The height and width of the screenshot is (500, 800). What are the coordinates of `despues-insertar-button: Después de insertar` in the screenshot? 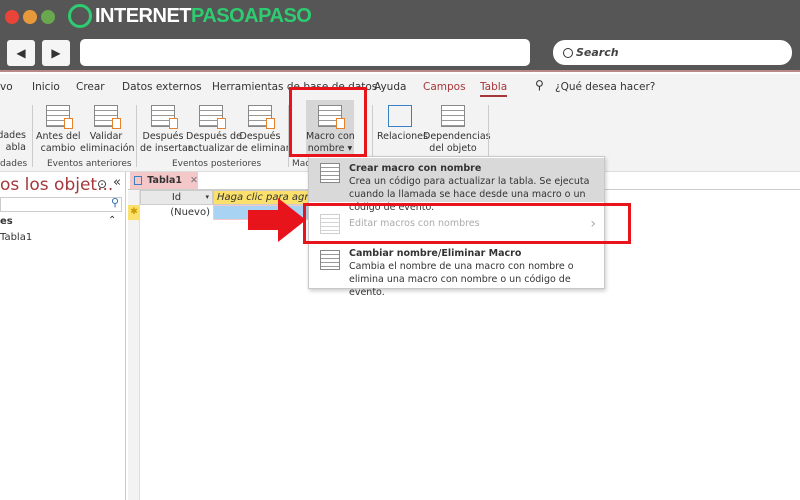 It's located at (166, 130).